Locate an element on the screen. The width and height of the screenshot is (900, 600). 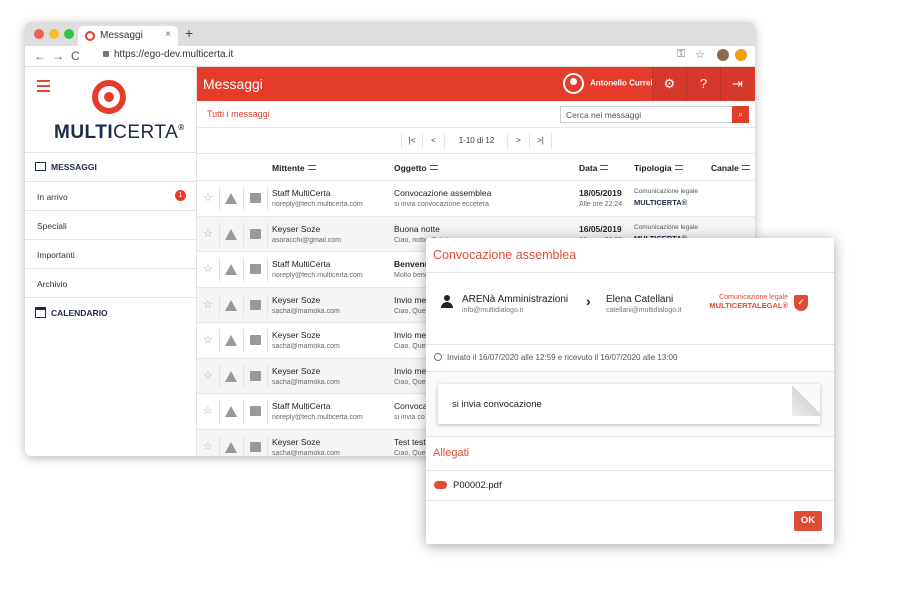
table-header: Mittente Oggetto Data Tipologia Canale is located at coordinates (476, 167).